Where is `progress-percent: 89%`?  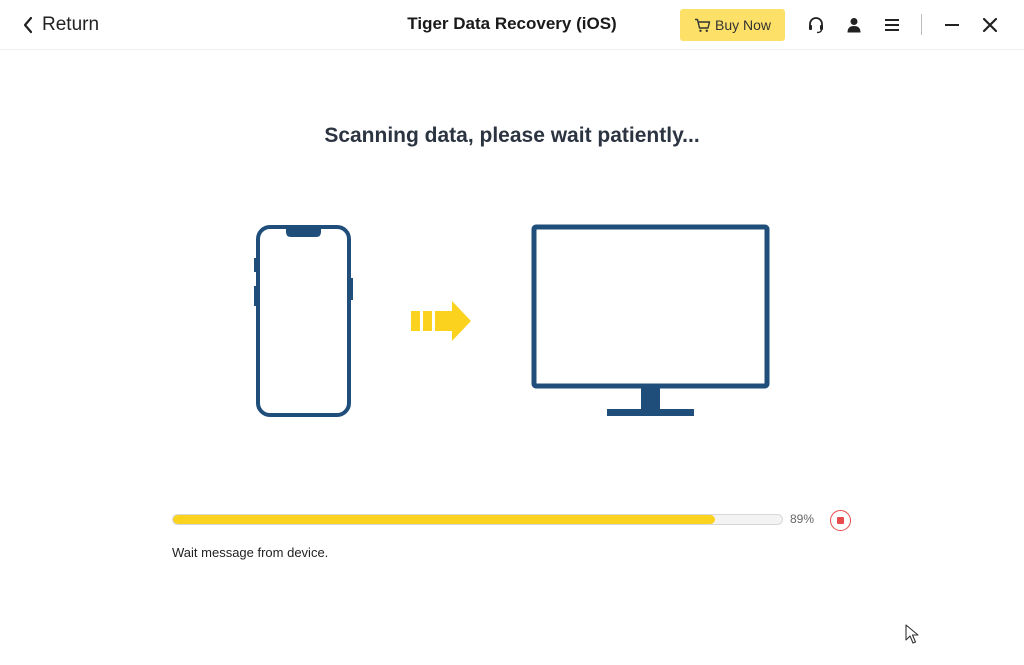 progress-percent: 89% is located at coordinates (802, 519).